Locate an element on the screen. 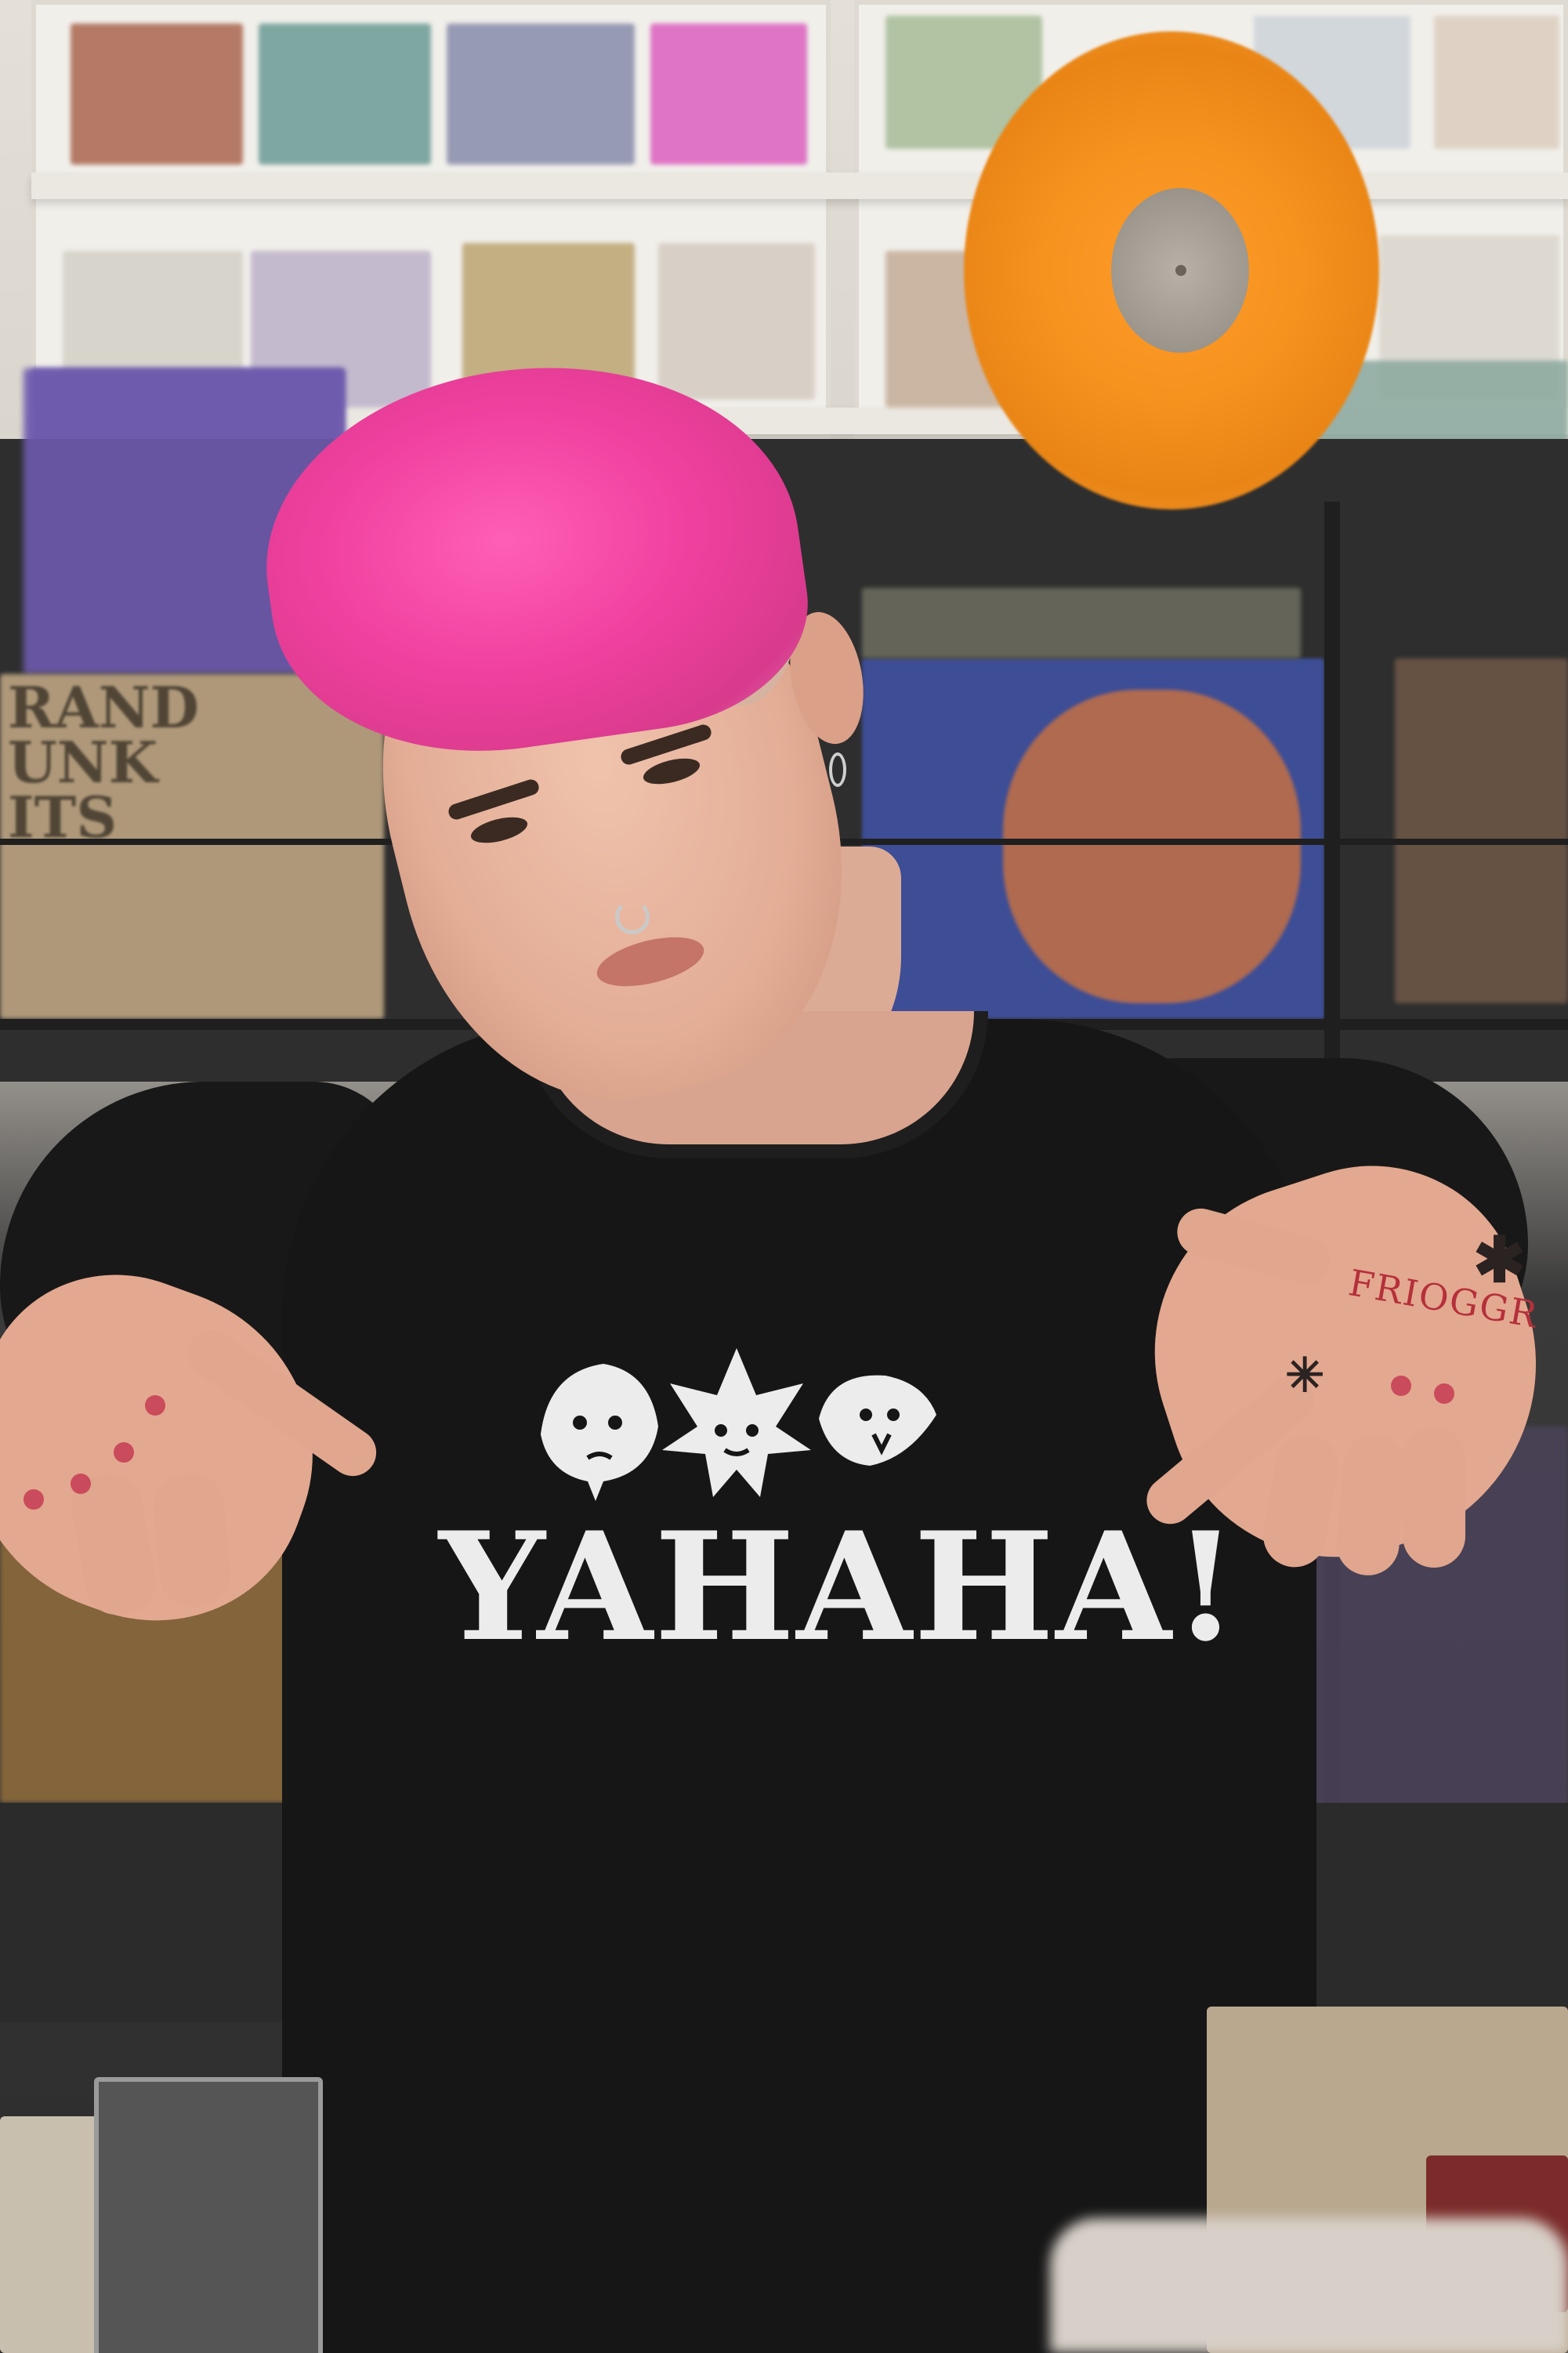  record-cover-side is located at coordinates (1481, 830).